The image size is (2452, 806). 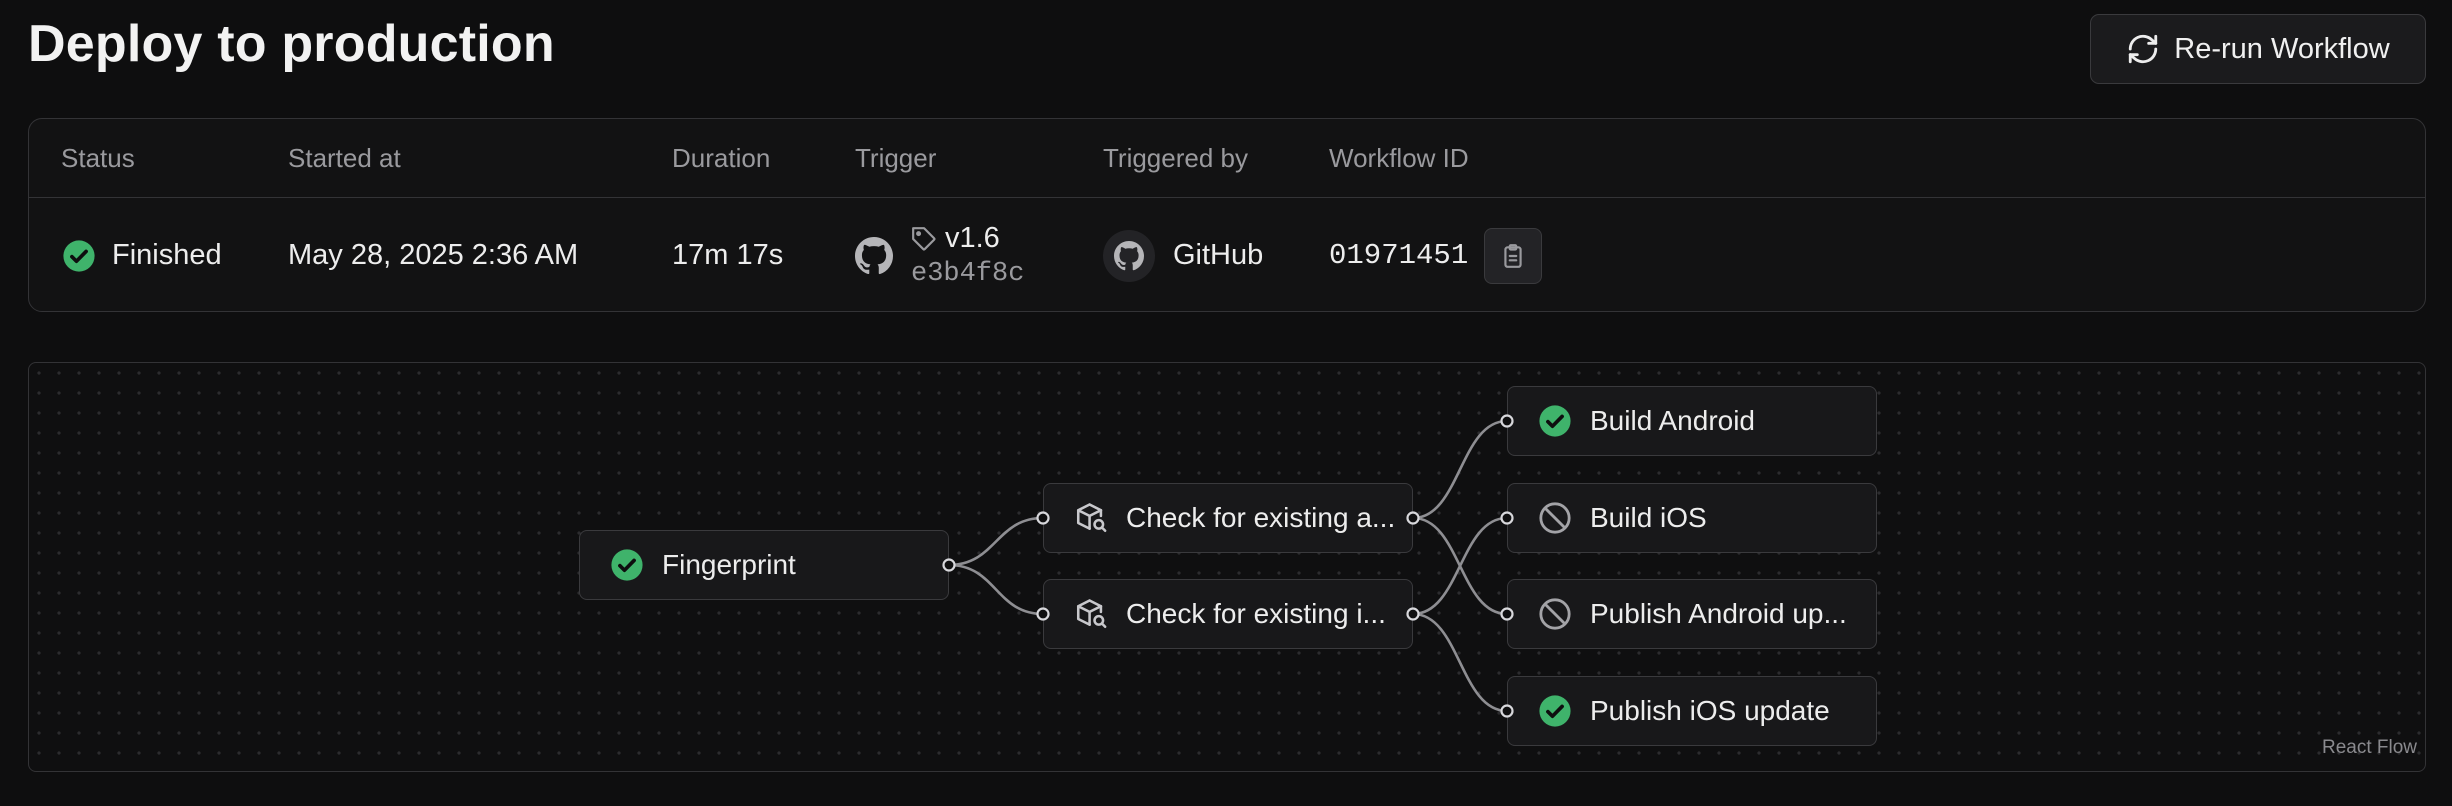 What do you see at coordinates (1507, 711) in the screenshot?
I see `handle-in-publish-ios` at bounding box center [1507, 711].